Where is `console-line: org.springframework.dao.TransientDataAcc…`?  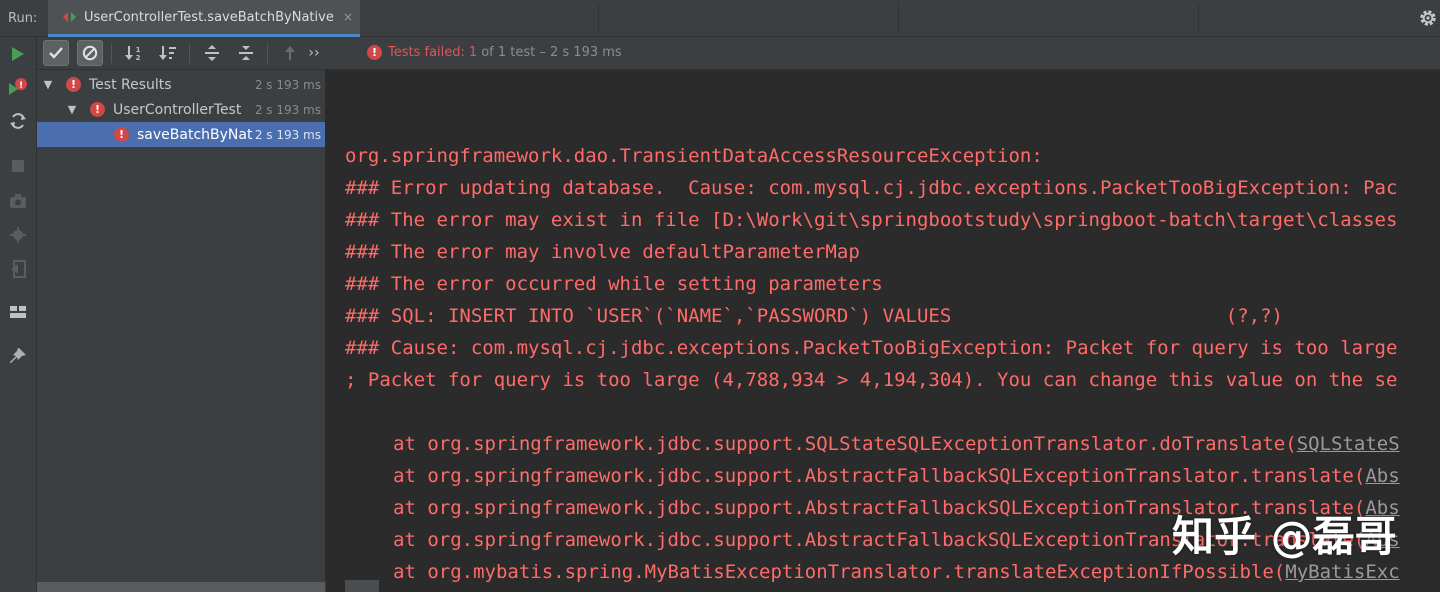
console-line: org.springframework.dao.TransientDataAcc… is located at coordinates (694, 156).